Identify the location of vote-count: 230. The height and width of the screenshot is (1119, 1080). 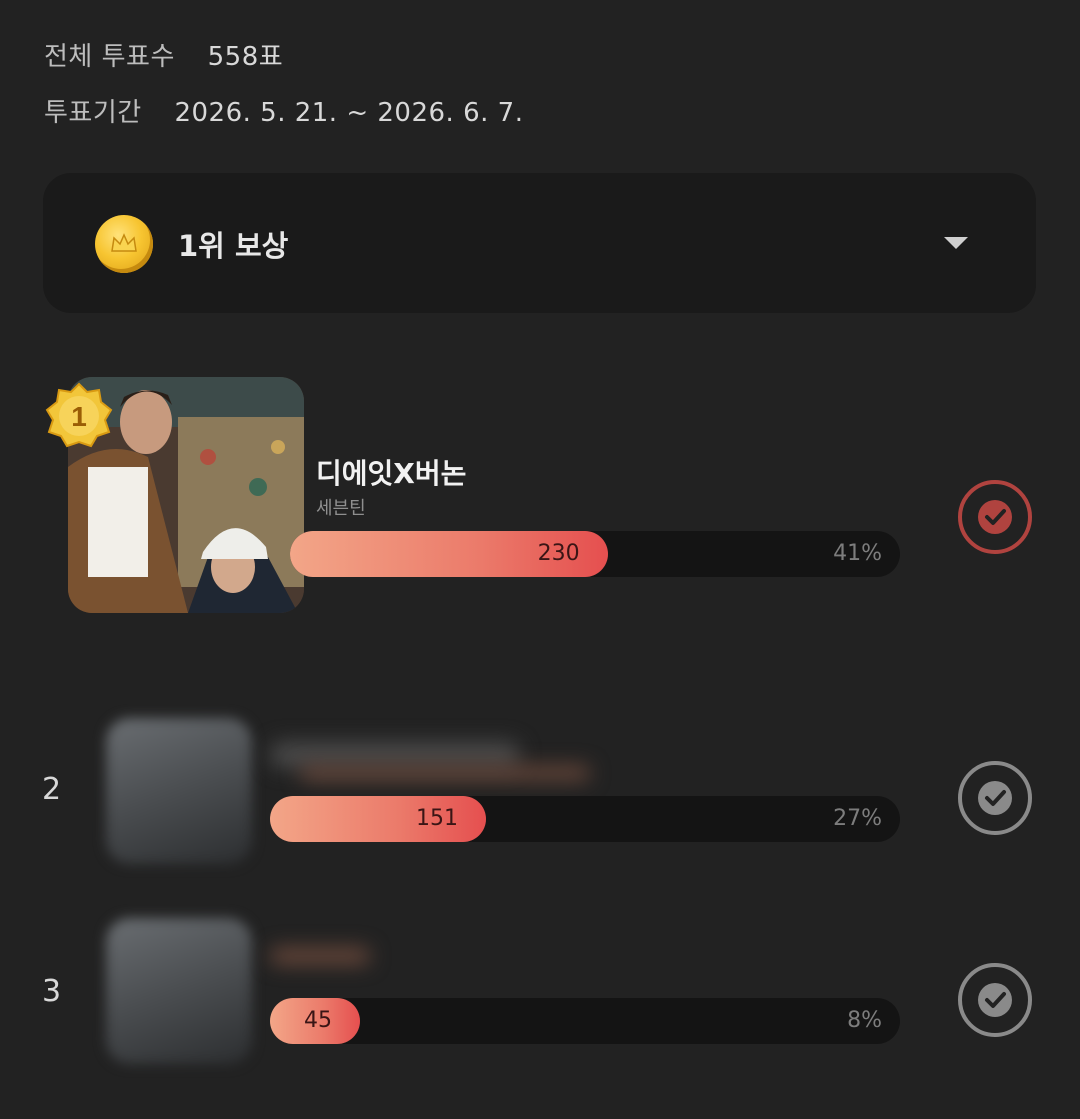
(558, 553).